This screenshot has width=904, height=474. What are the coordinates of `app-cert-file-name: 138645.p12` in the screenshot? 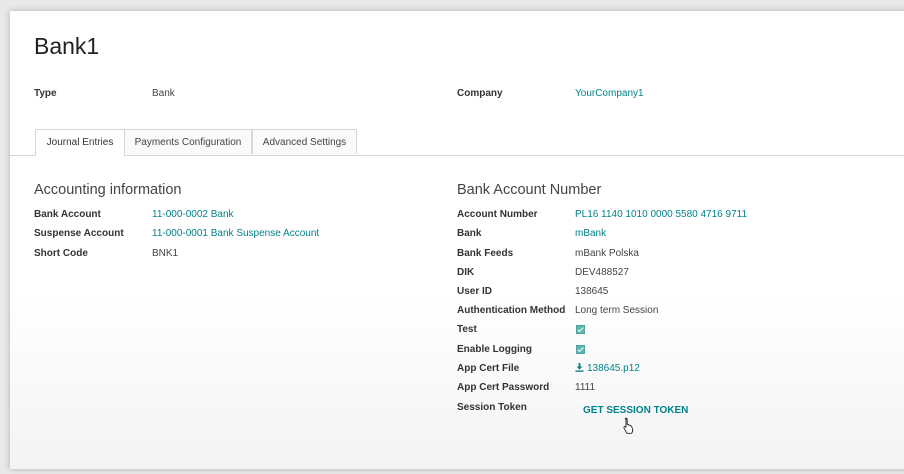 It's located at (613, 368).